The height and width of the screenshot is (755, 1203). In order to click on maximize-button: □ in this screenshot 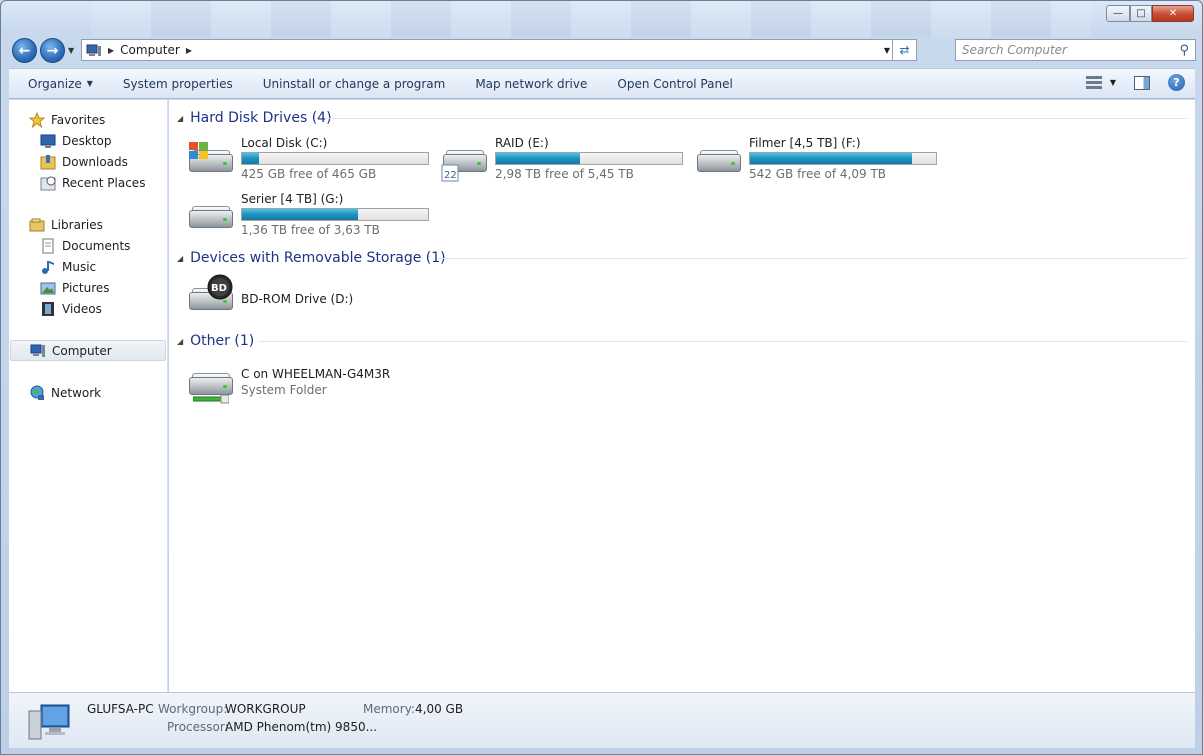, I will do `click(1141, 13)`.